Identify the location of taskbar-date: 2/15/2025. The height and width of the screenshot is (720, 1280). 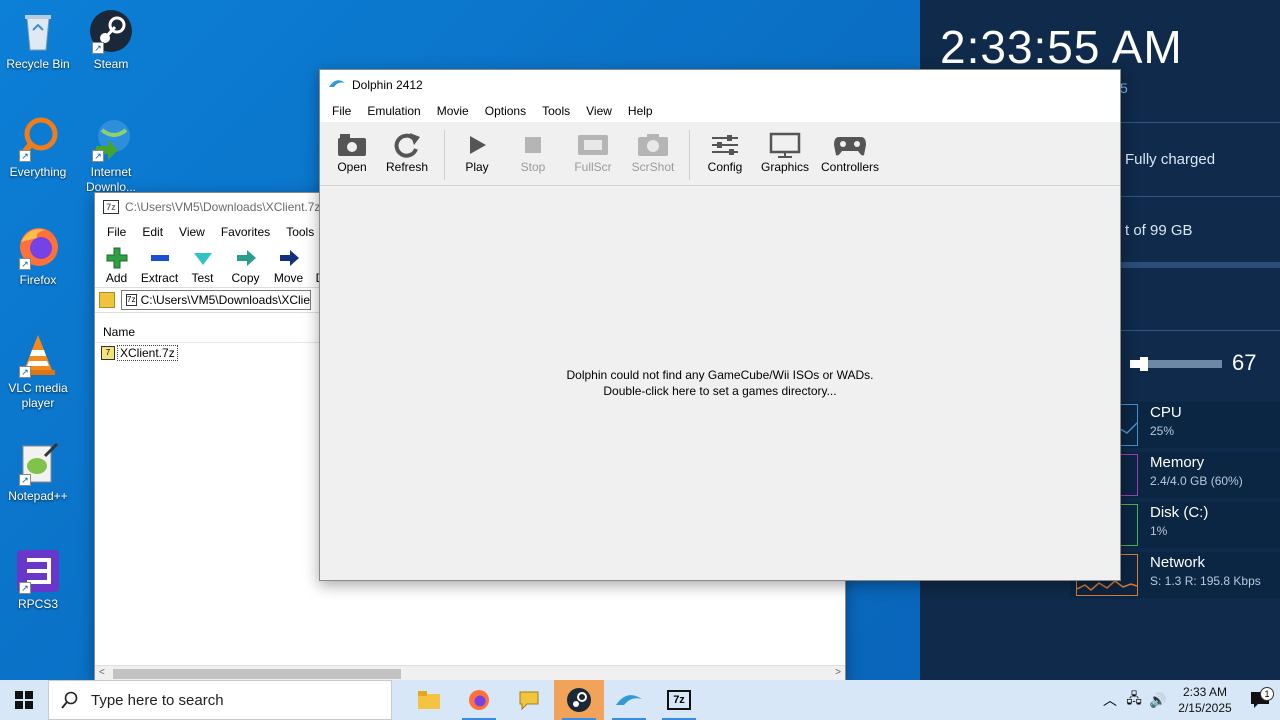
(1205, 708).